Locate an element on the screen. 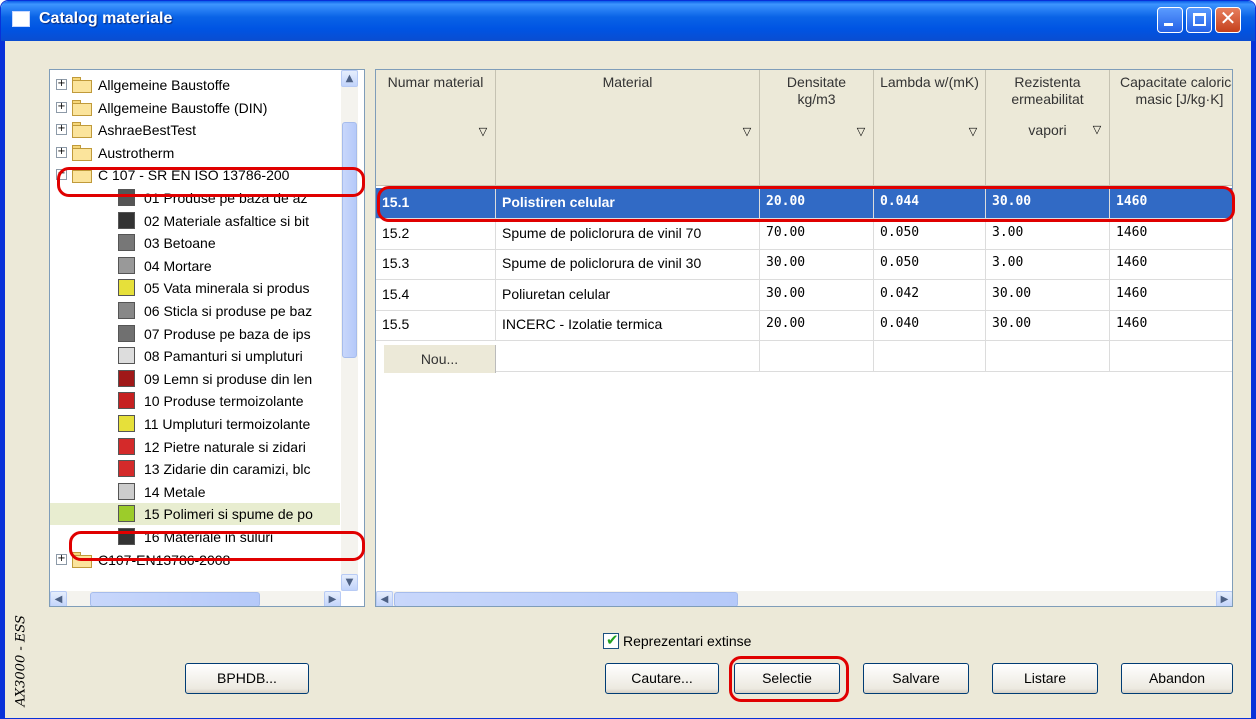  tree-scroll-thumb is located at coordinates (349, 240).